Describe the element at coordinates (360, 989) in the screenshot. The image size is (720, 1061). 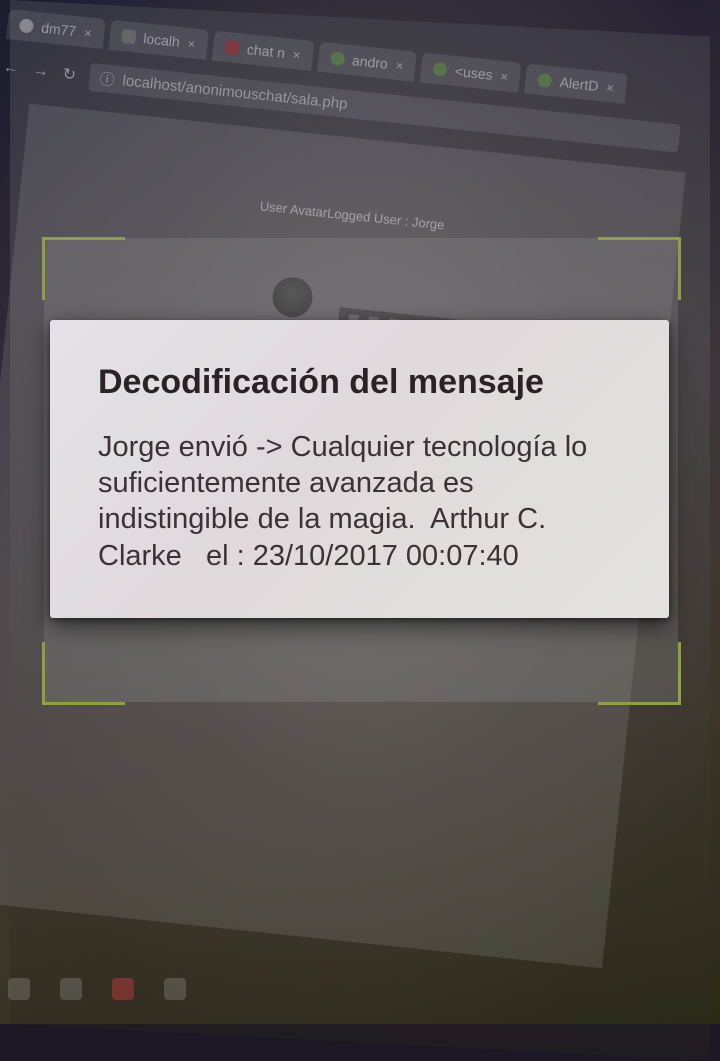
I see `desktop-taskbar` at that location.